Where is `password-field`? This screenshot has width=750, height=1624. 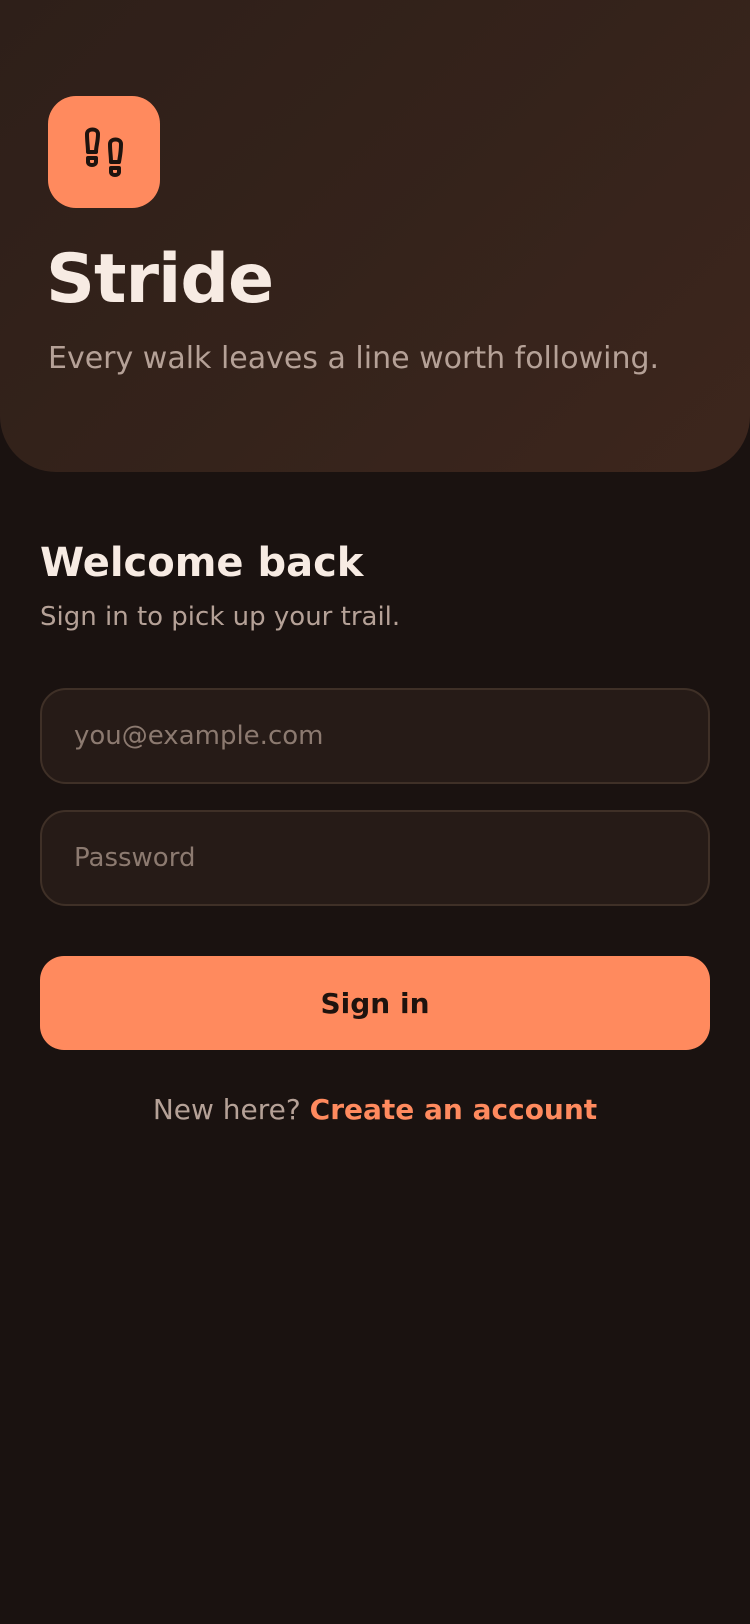 password-field is located at coordinates (375, 858).